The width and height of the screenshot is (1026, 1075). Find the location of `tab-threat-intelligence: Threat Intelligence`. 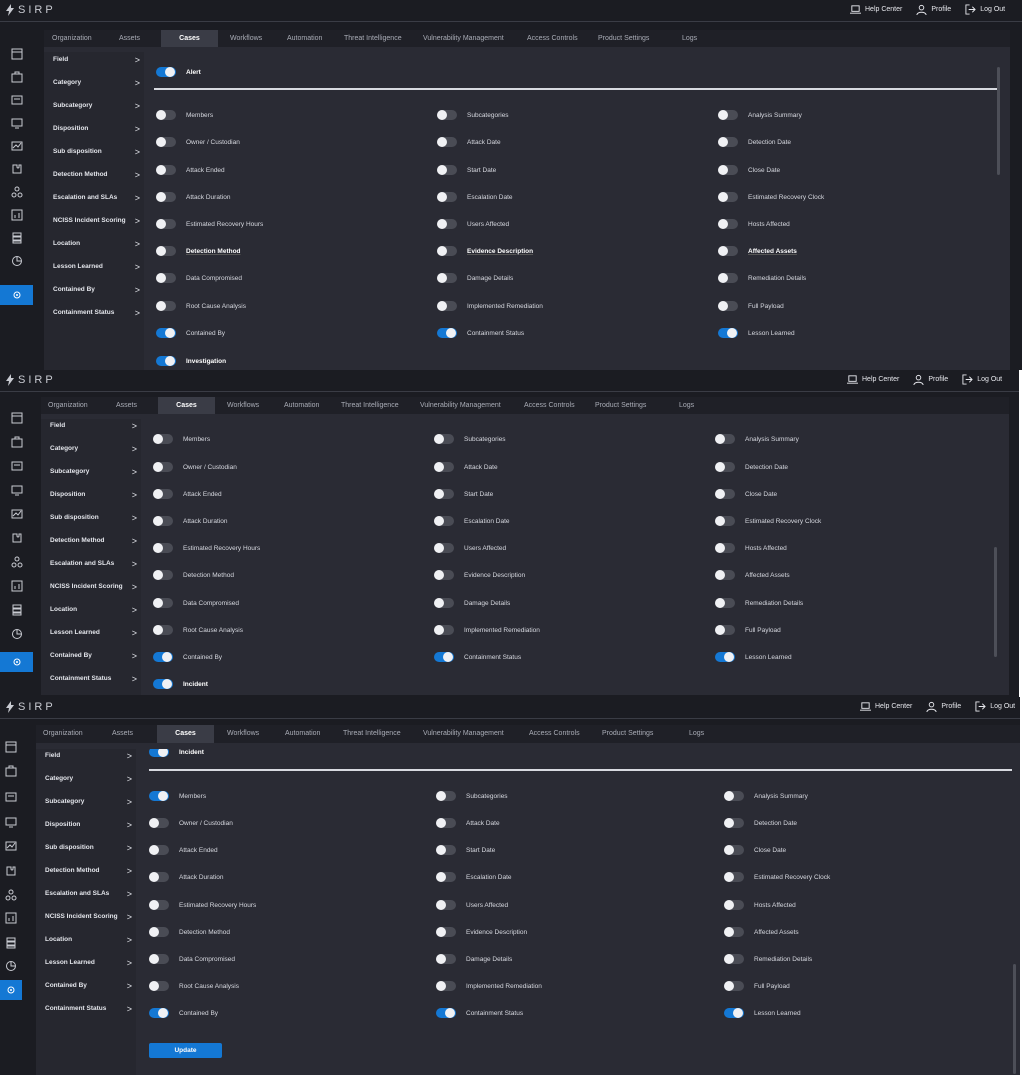

tab-threat-intelligence: Threat Intelligence is located at coordinates (370, 405).